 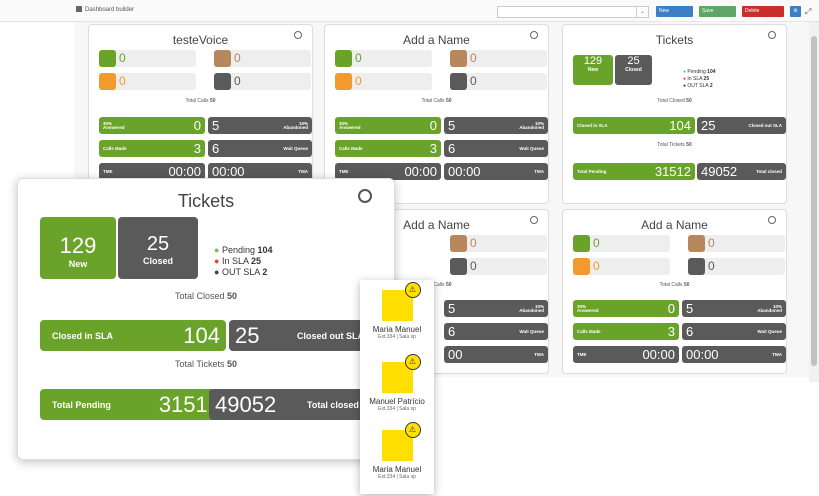 I want to click on delete-template-button: Delete Template, so click(x=763, y=15).